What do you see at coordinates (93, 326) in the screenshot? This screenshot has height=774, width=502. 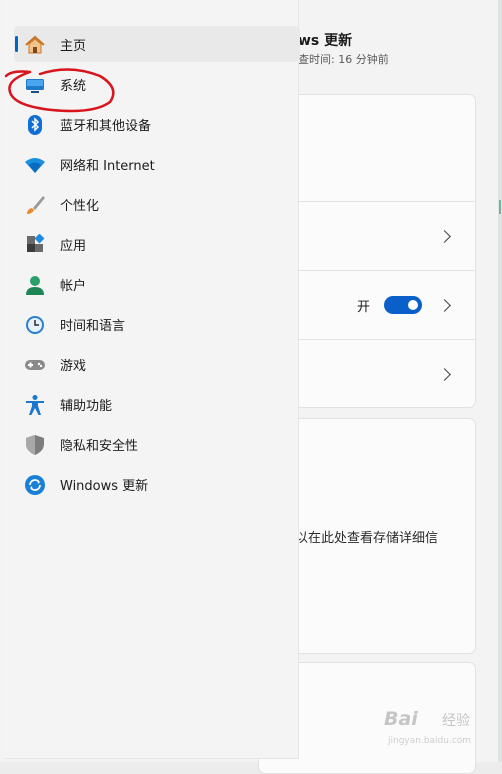 I see `sidebar-item-label: 时间和语言` at bounding box center [93, 326].